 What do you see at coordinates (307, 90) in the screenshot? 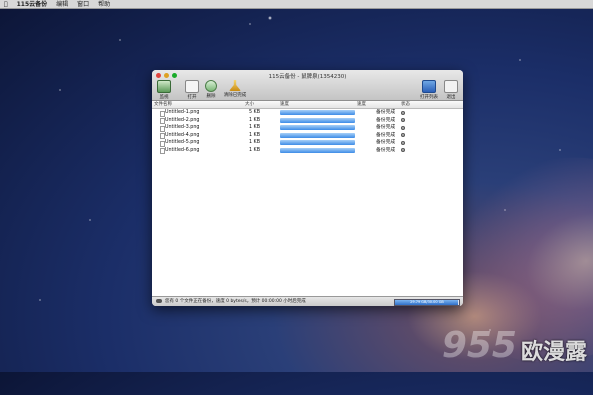
I see `toolbar: 监视 打开 删除 清除已完成 打开列表 退出` at bounding box center [307, 90].